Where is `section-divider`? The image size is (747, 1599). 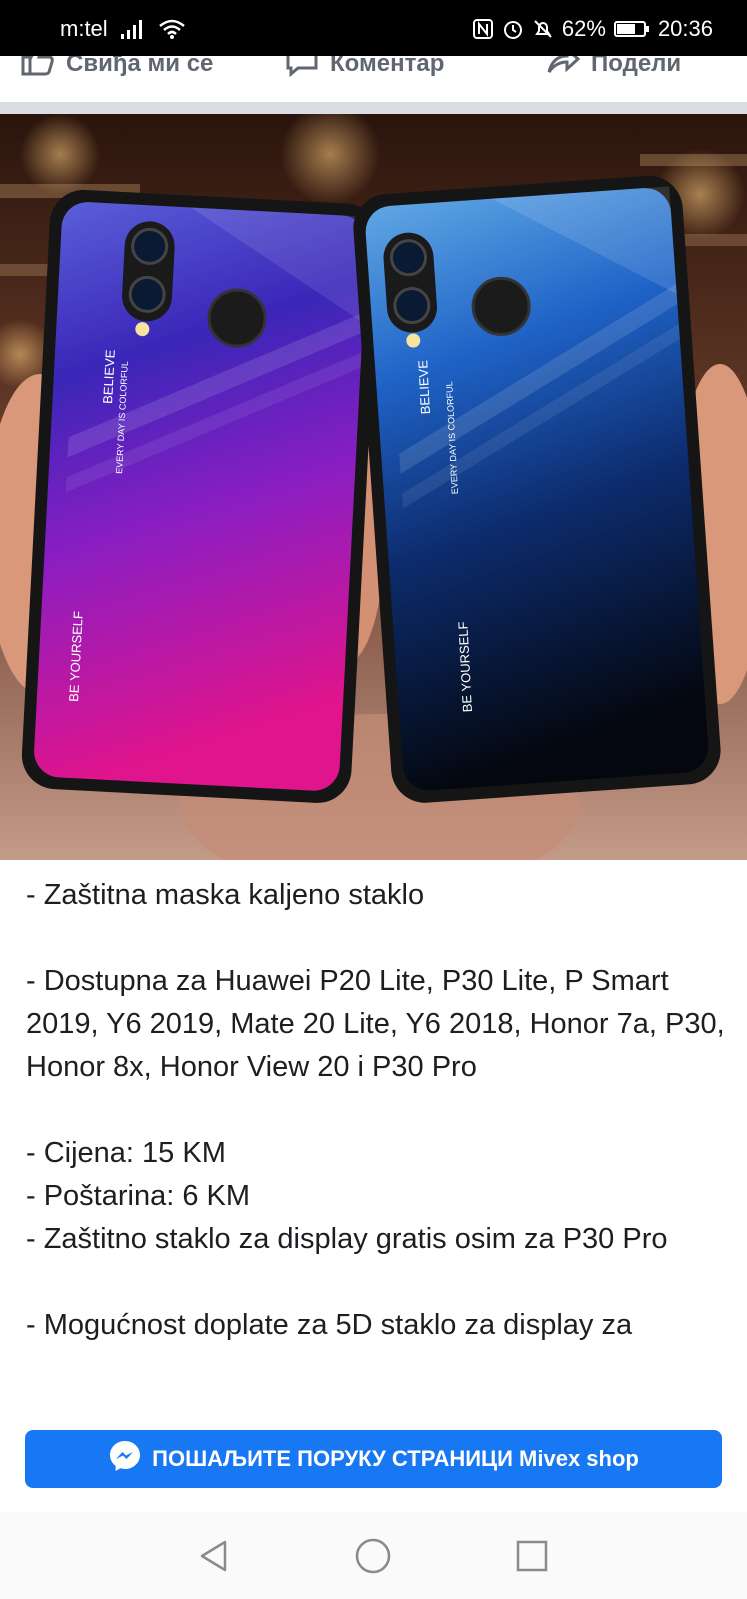 section-divider is located at coordinates (373, 108).